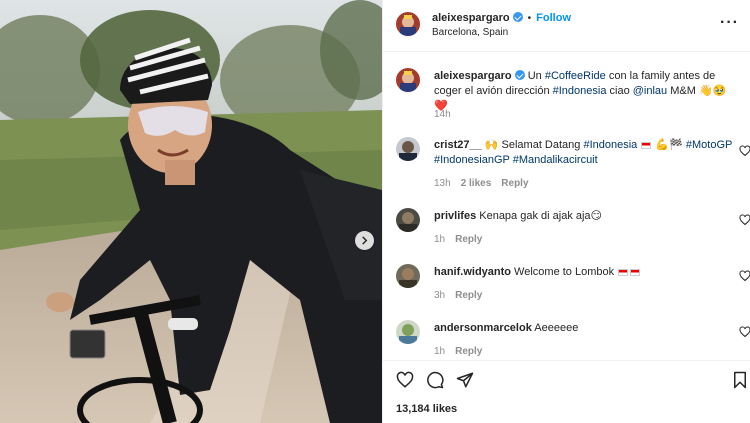  Describe the element at coordinates (465, 380) in the screenshot. I see `share-icon` at that location.